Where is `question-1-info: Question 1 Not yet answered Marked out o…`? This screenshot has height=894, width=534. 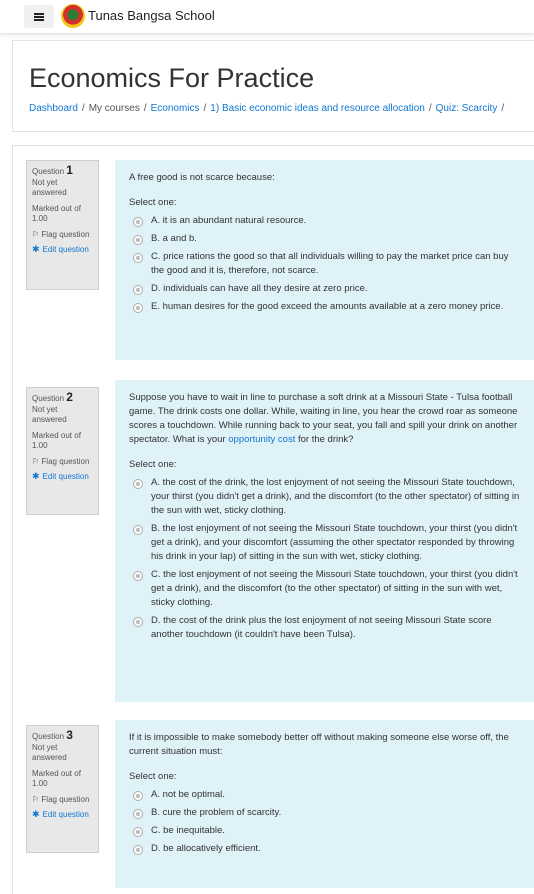 question-1-info: Question 1 Not yet answered Marked out o… is located at coordinates (62, 225).